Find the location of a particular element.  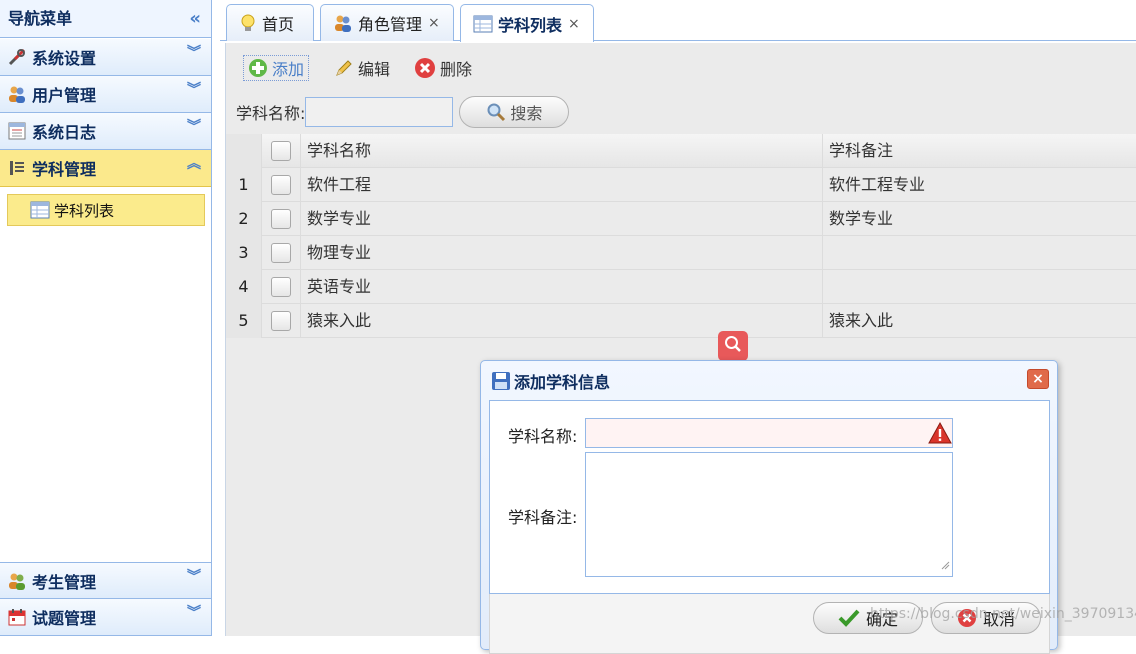

column-header-subject-name: 学科名称 is located at coordinates (562, 151).